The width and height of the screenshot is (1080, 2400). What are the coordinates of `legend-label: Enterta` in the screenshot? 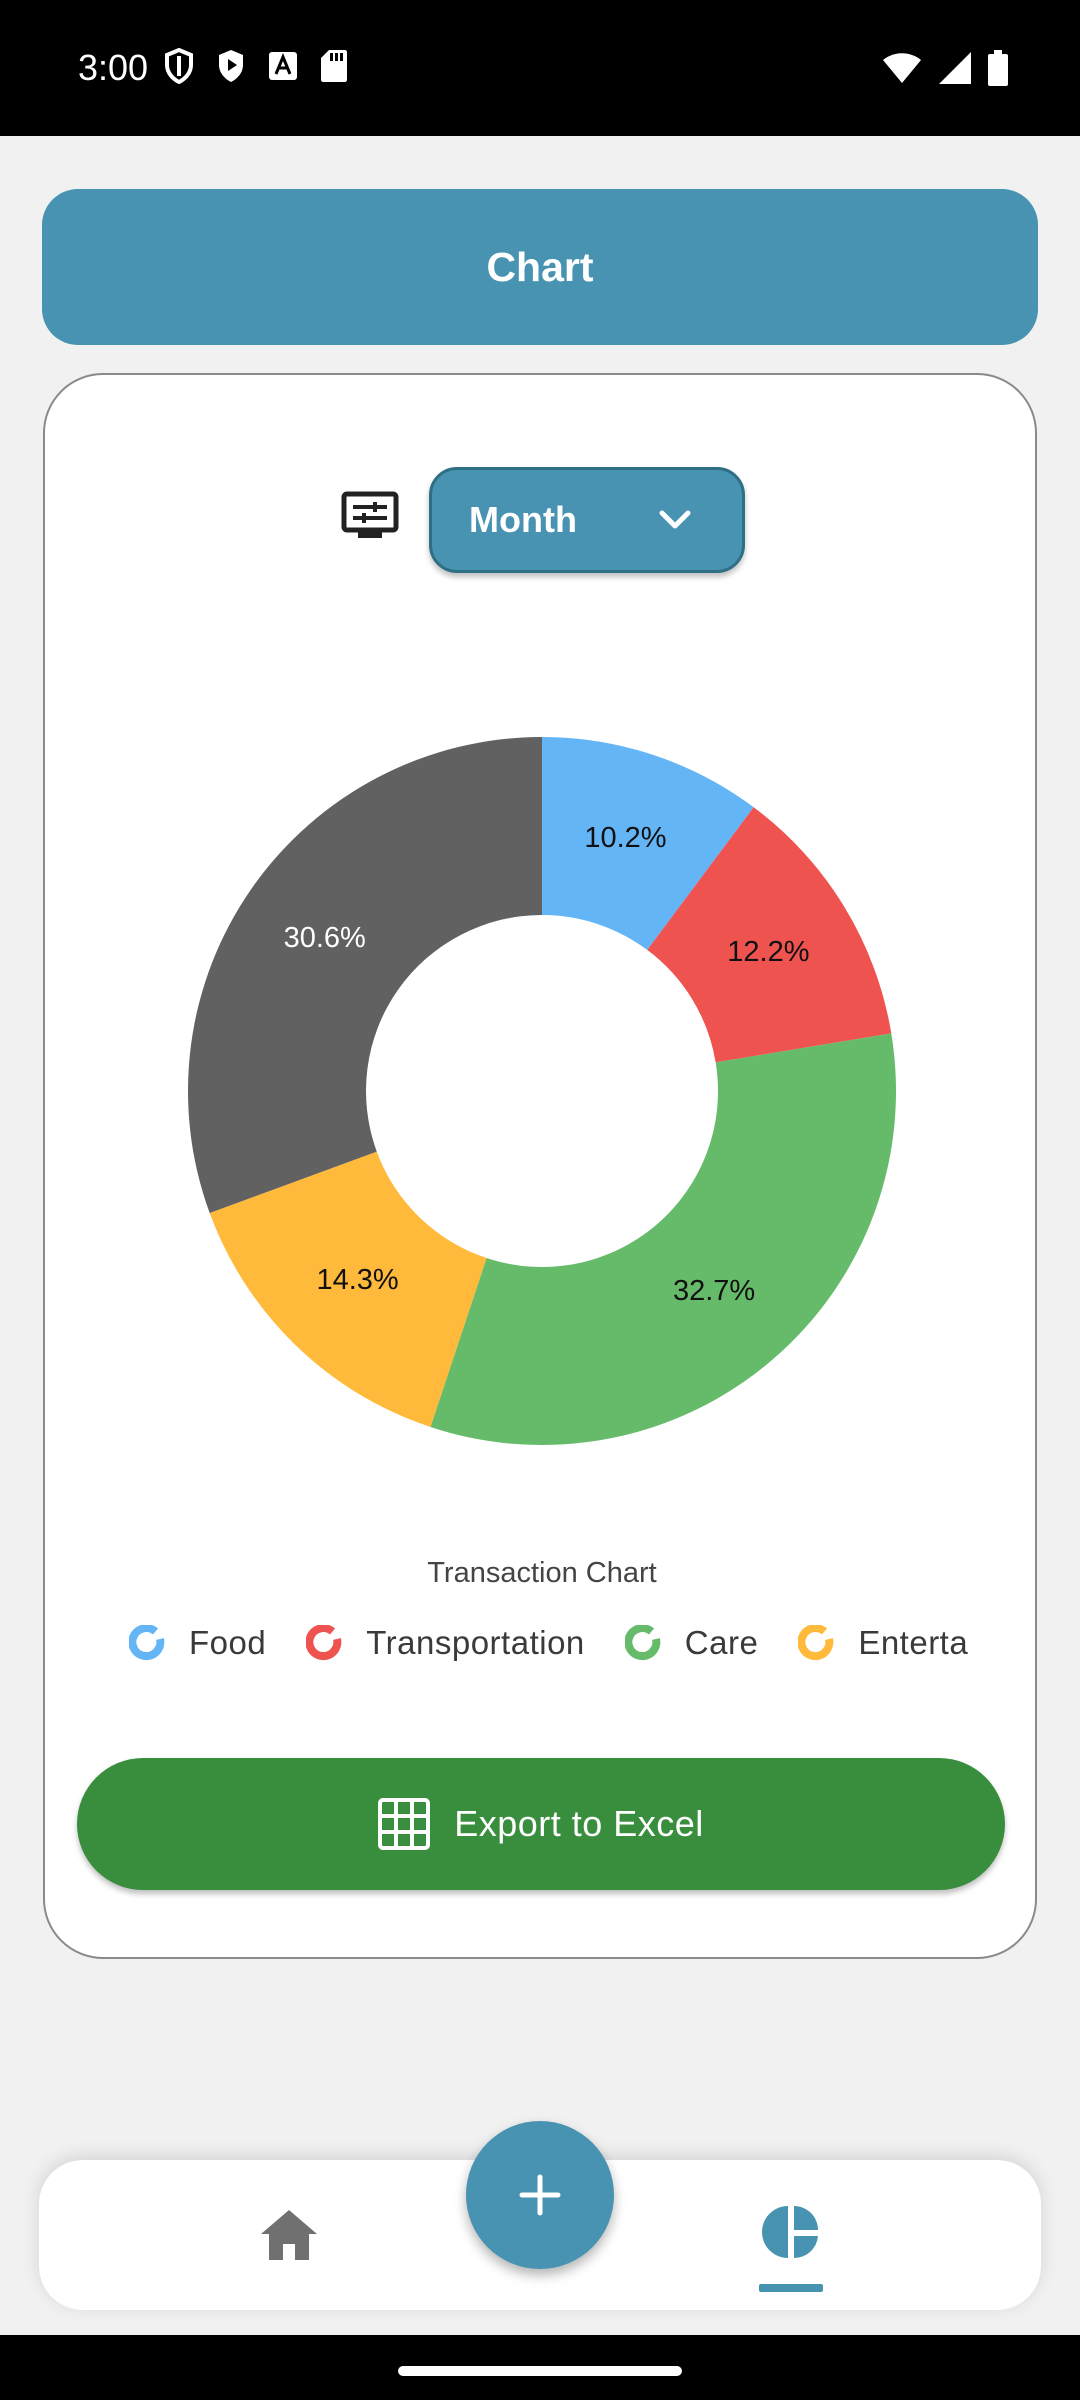 It's located at (913, 1642).